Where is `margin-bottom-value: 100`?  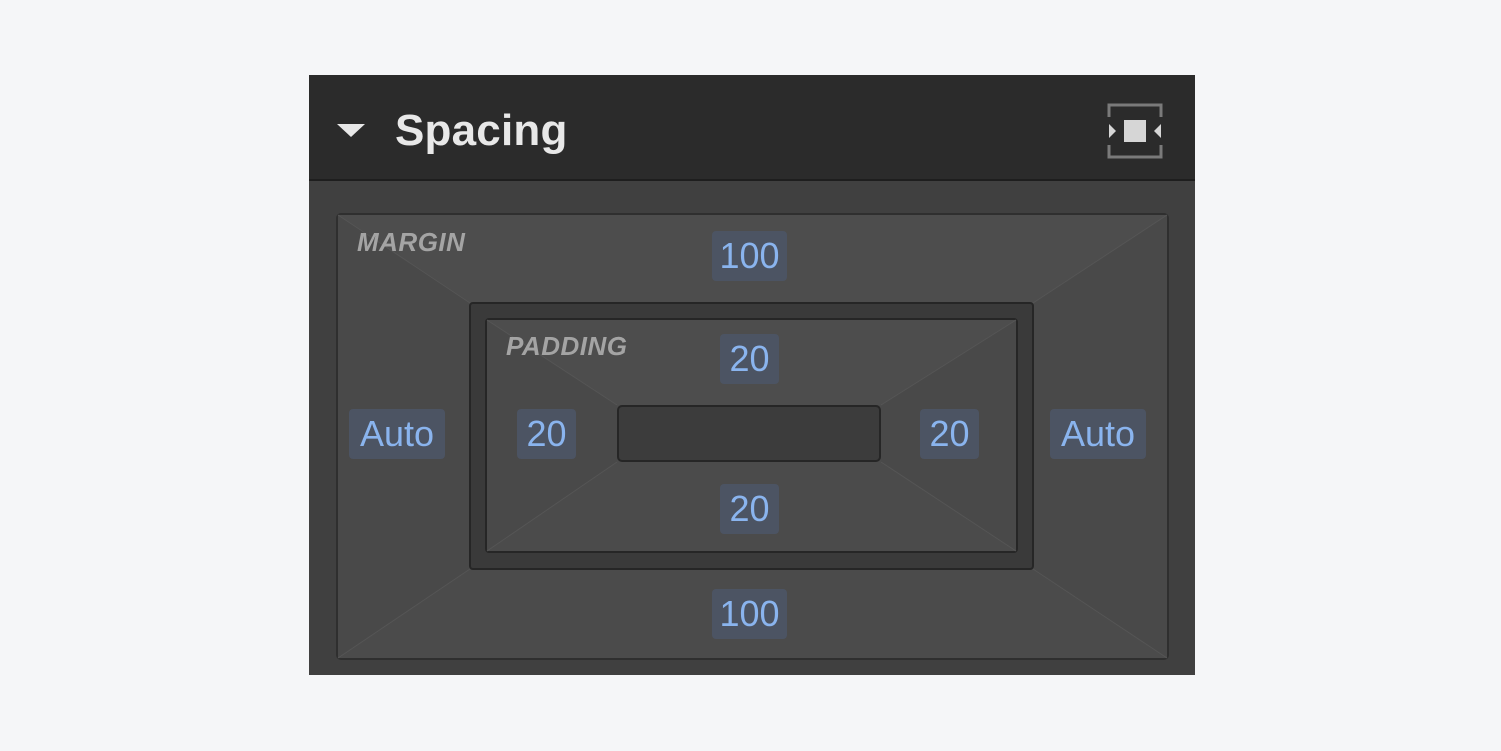 margin-bottom-value: 100 is located at coordinates (749, 614).